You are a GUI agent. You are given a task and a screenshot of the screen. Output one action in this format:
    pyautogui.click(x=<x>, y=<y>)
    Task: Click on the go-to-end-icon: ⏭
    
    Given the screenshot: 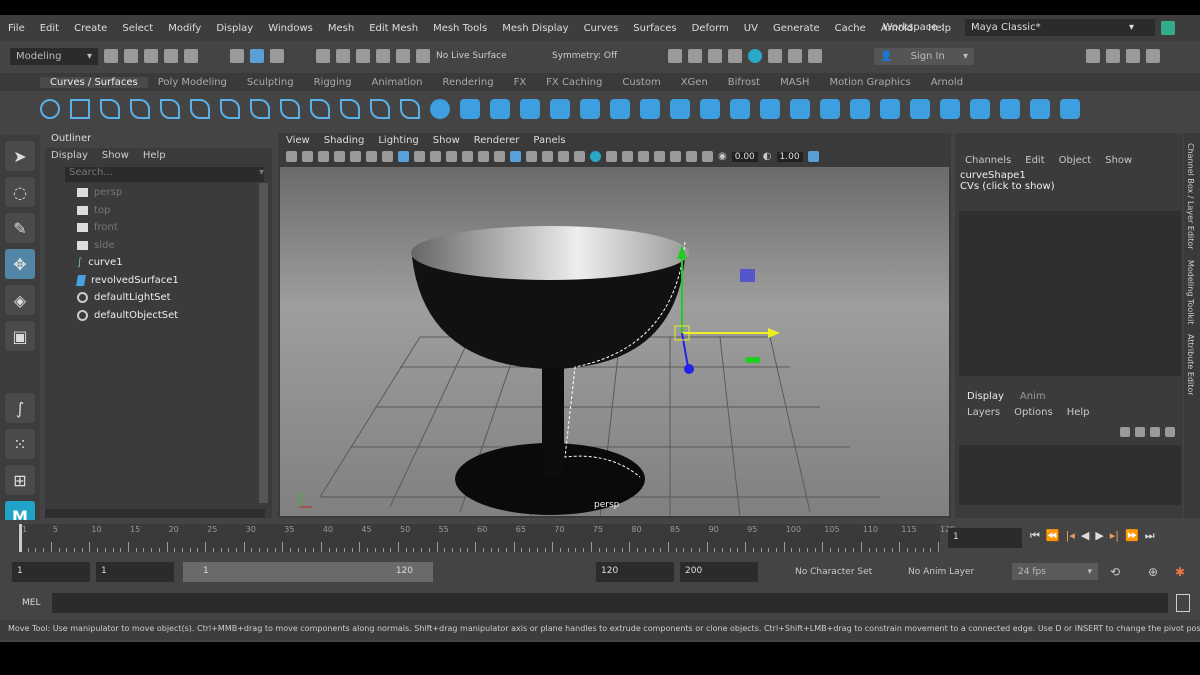 What is the action you would take?
    pyautogui.click(x=1150, y=536)
    